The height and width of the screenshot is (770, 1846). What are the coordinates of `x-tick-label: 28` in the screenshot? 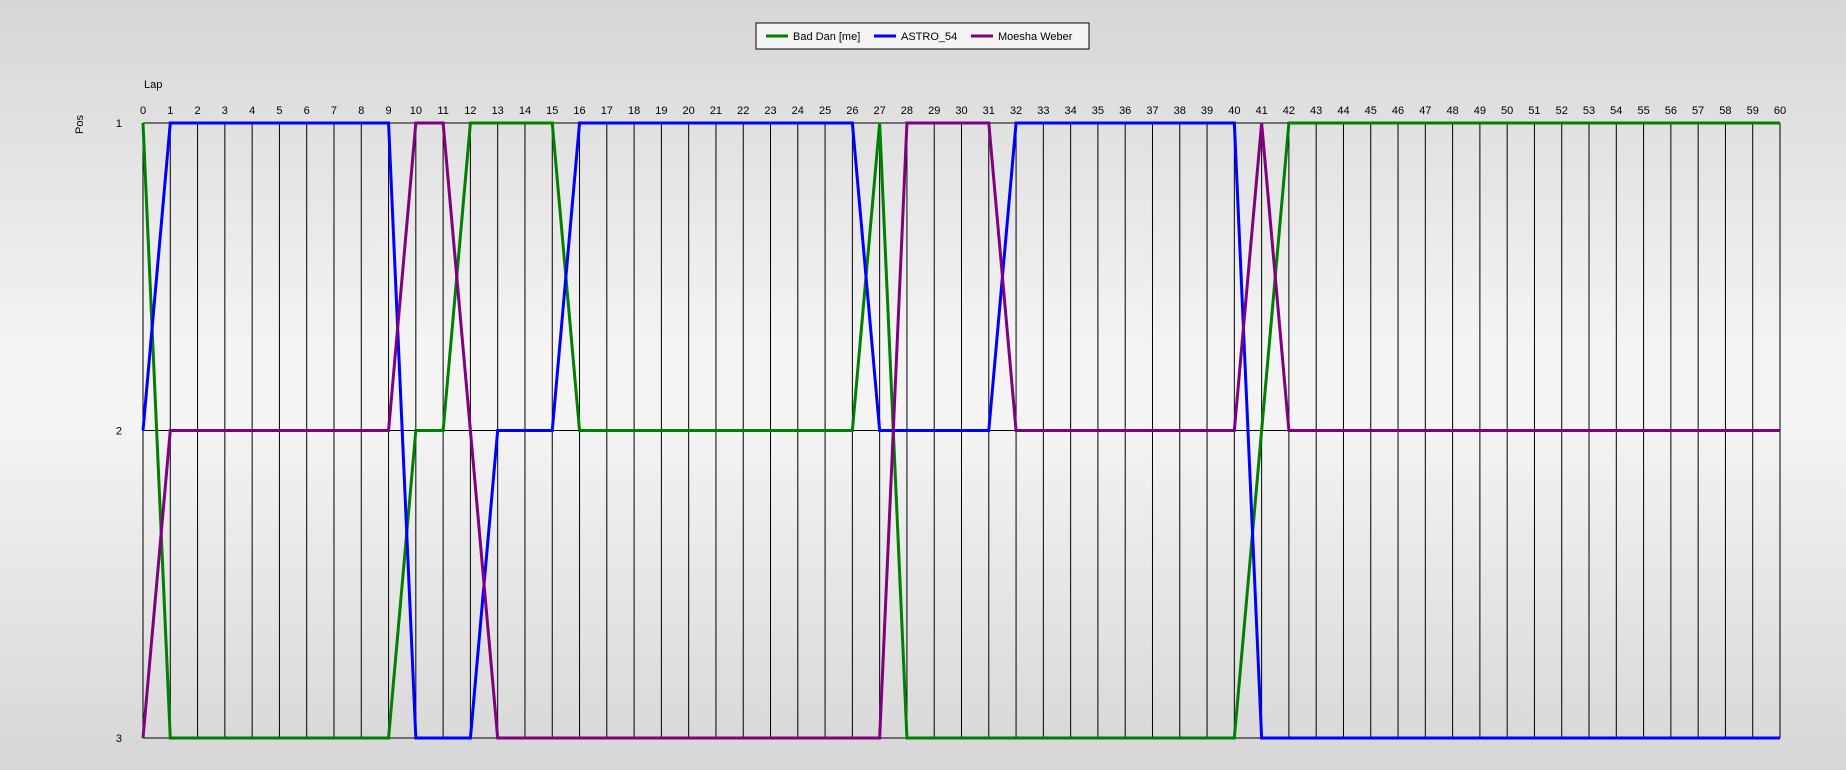 It's located at (907, 111).